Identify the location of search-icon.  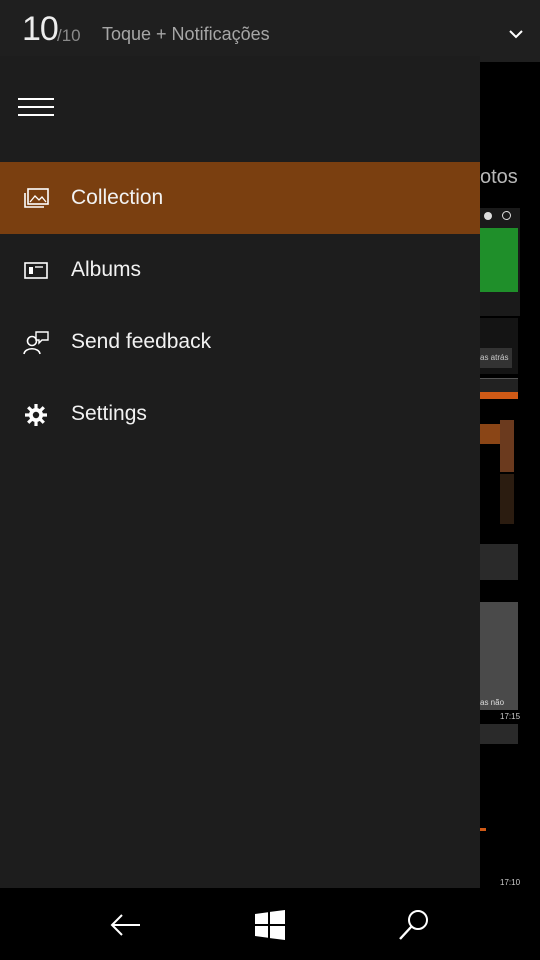
(414, 925).